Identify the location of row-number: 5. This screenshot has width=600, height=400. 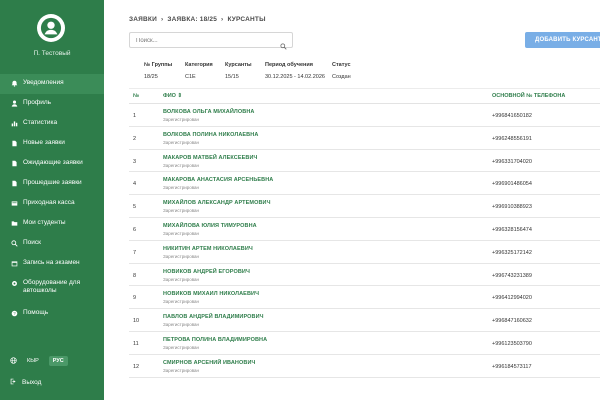
(135, 207).